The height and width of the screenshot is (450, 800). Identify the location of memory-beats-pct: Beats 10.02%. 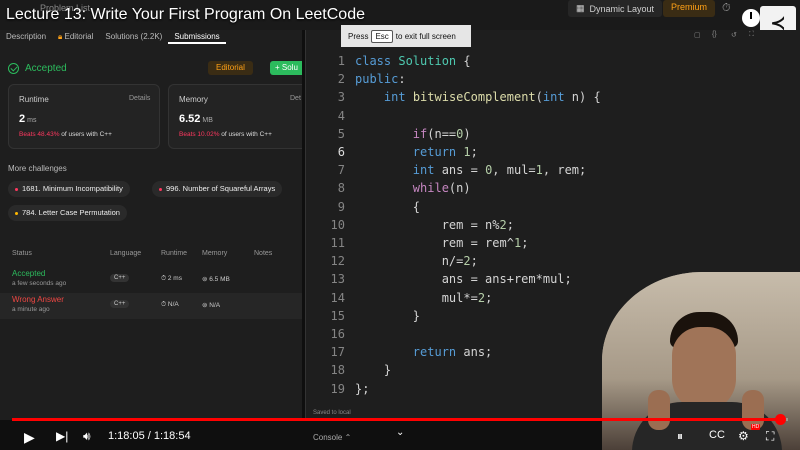
(199, 134).